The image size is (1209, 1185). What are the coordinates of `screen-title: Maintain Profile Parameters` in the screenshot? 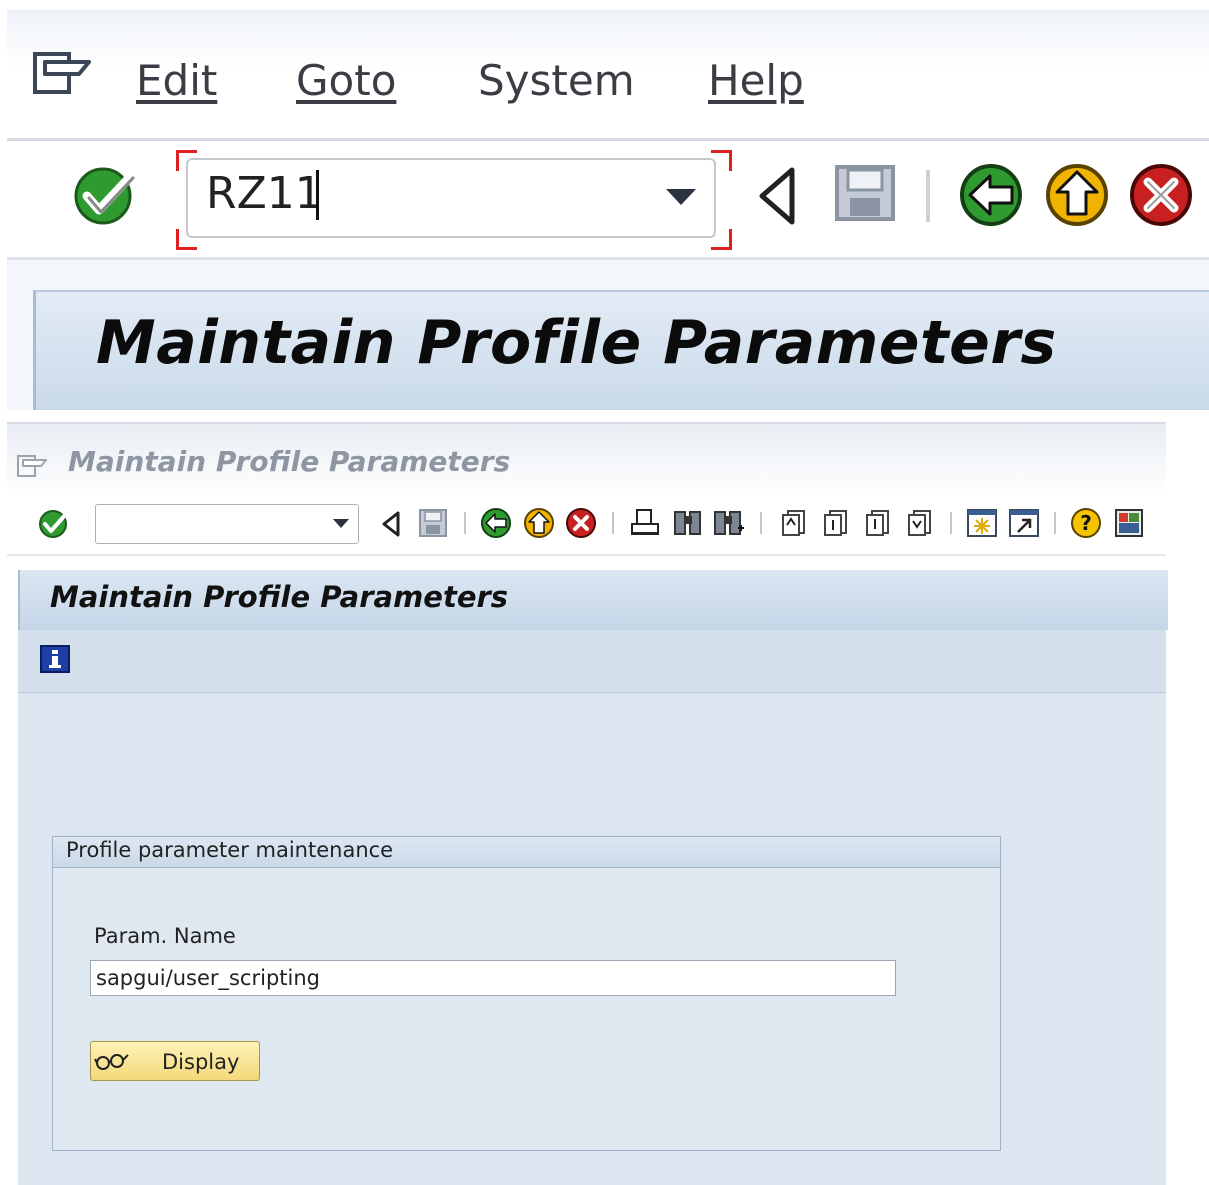 It's located at (279, 597).